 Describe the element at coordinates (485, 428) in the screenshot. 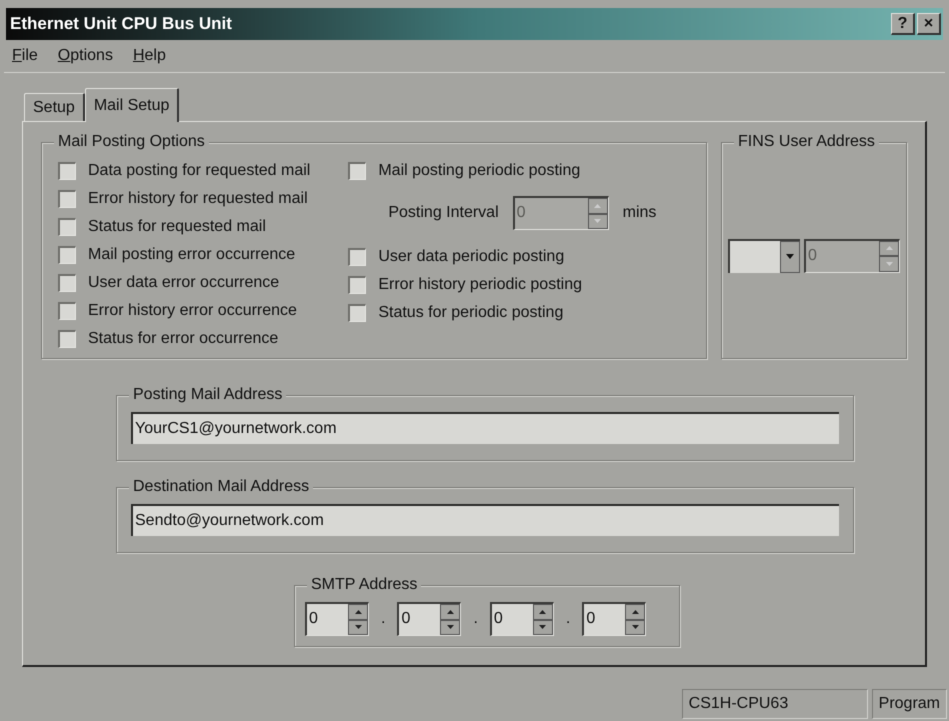

I see `email-field: YourCS1@yournetwork.com` at that location.